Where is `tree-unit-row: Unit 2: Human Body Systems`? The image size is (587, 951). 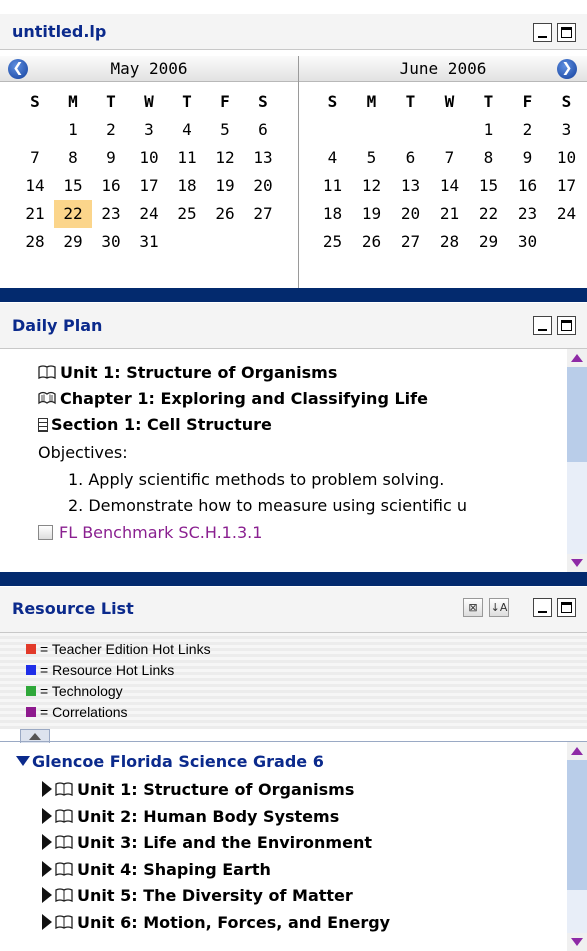 tree-unit-row: Unit 2: Human Body Systems is located at coordinates (190, 816).